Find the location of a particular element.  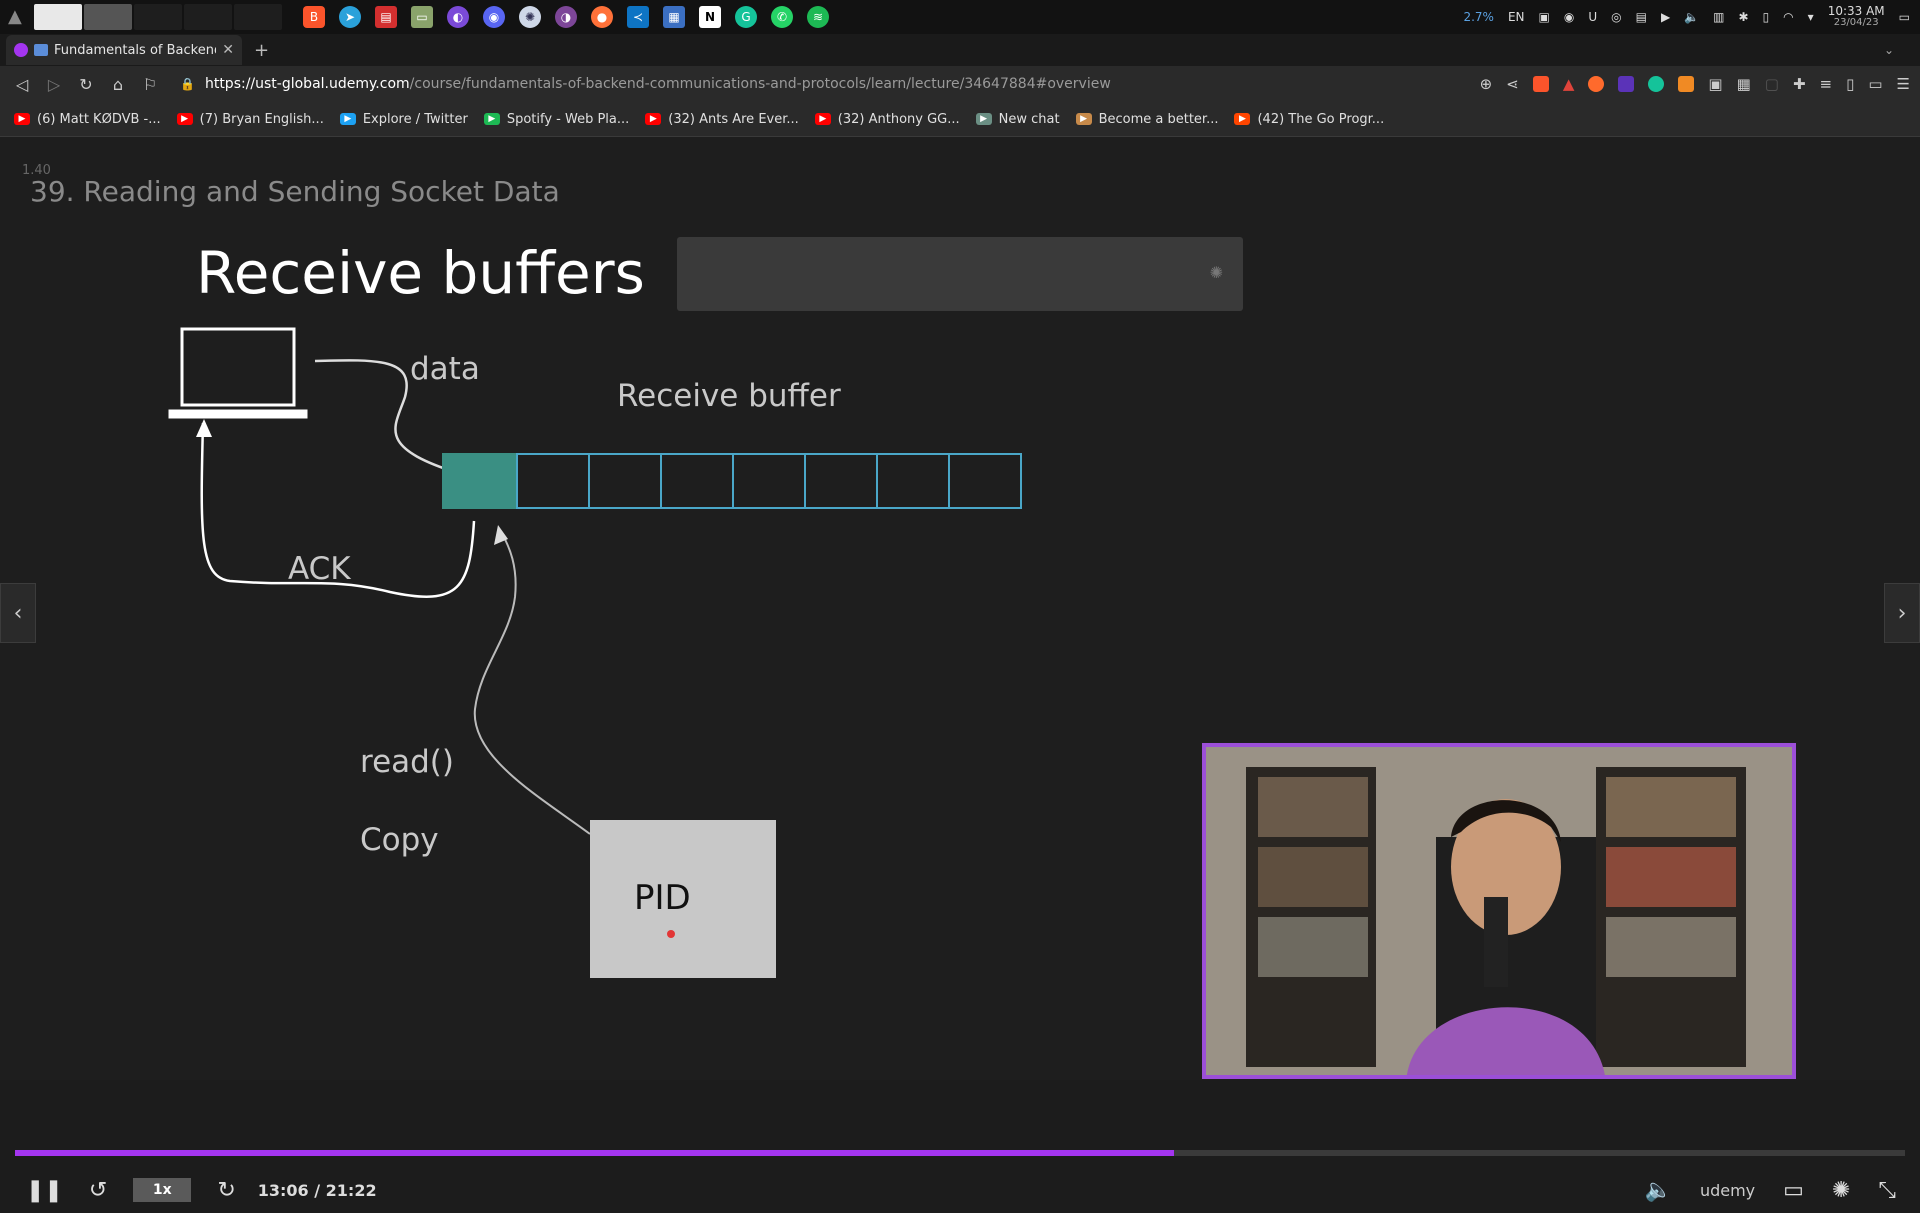

back-icon: ◁ is located at coordinates (22, 84).